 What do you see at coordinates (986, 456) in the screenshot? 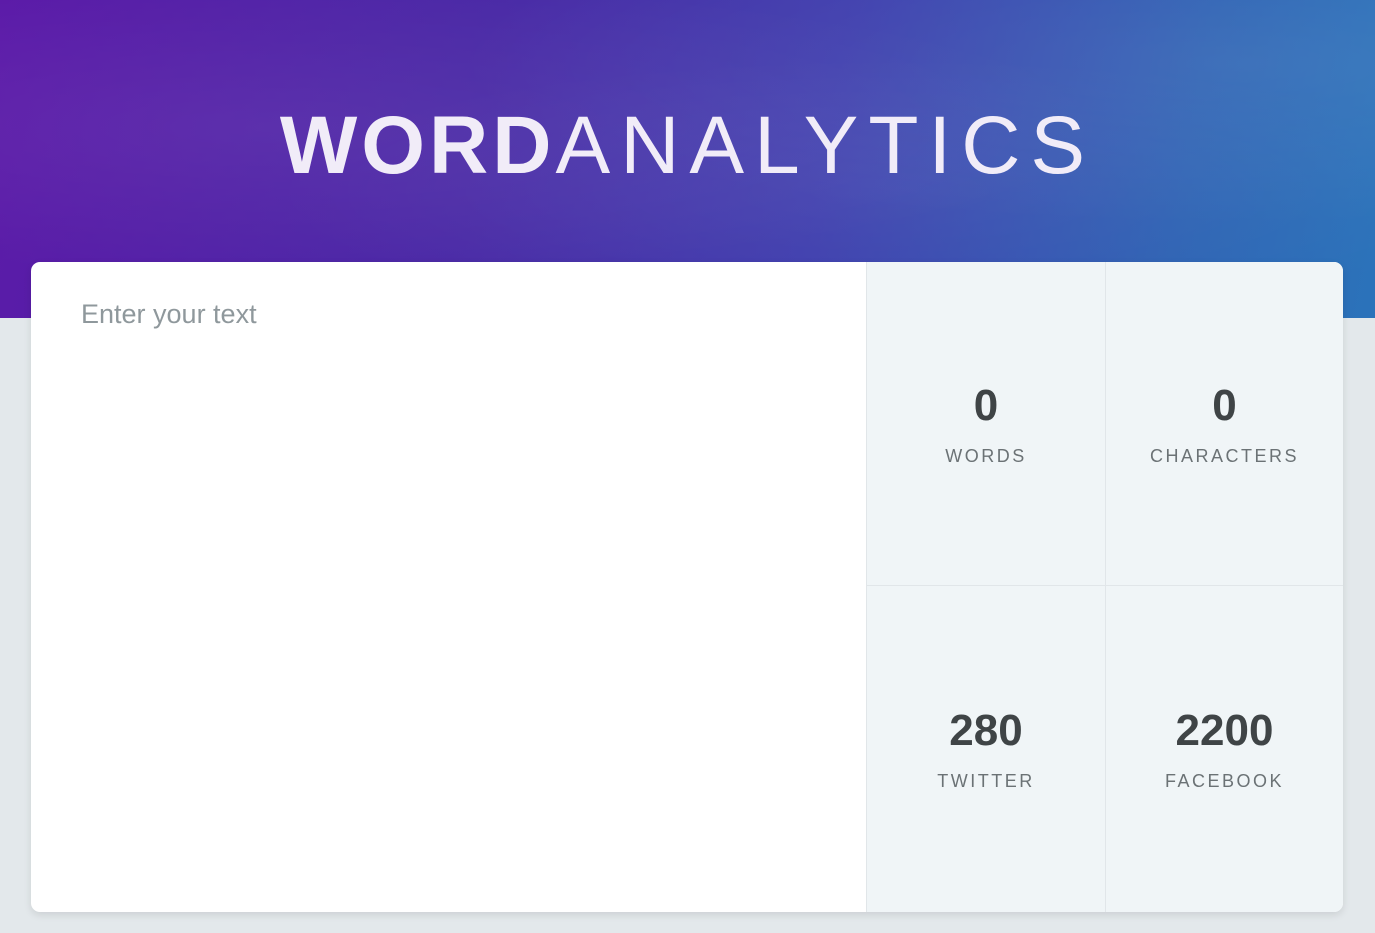
I see `stat-words-label: WORDS` at bounding box center [986, 456].